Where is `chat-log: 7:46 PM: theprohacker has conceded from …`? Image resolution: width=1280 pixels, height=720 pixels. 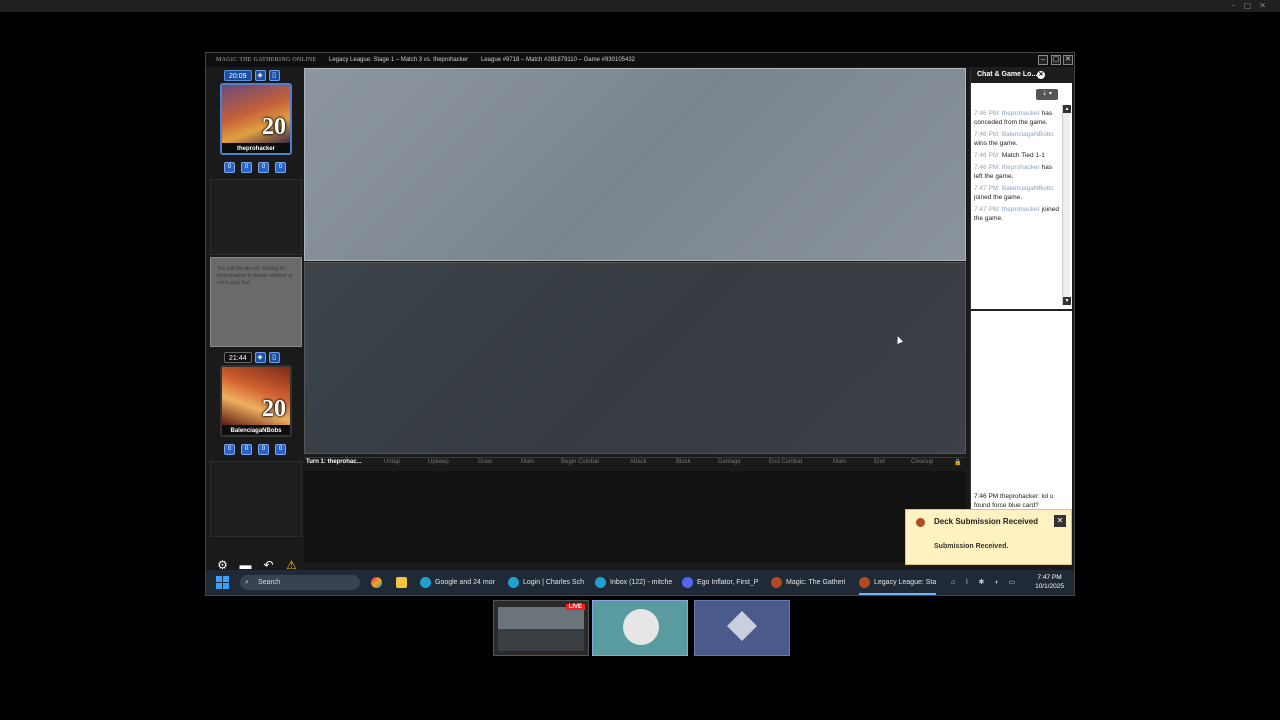 chat-log: 7:46 PM: theprohacker has conceded from … is located at coordinates (1018, 167).